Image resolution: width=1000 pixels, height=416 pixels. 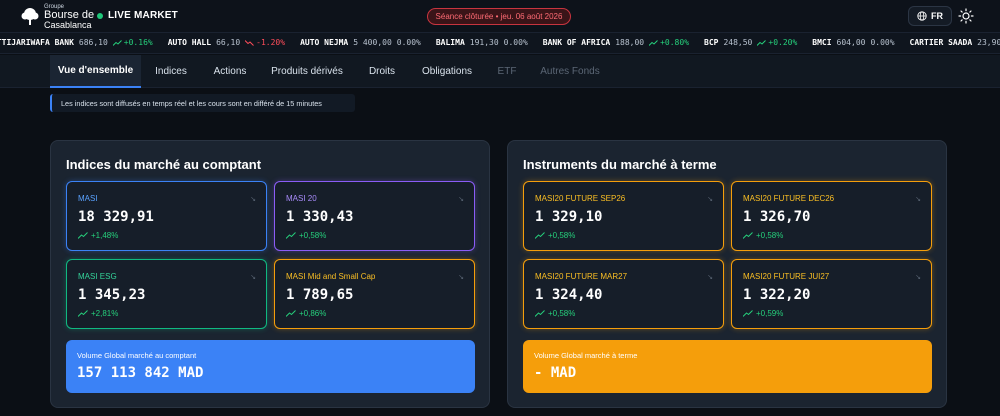 What do you see at coordinates (955, 42) in the screenshot?
I see `ticker-item: CARTIER SAADA23,90+1.70%` at bounding box center [955, 42].